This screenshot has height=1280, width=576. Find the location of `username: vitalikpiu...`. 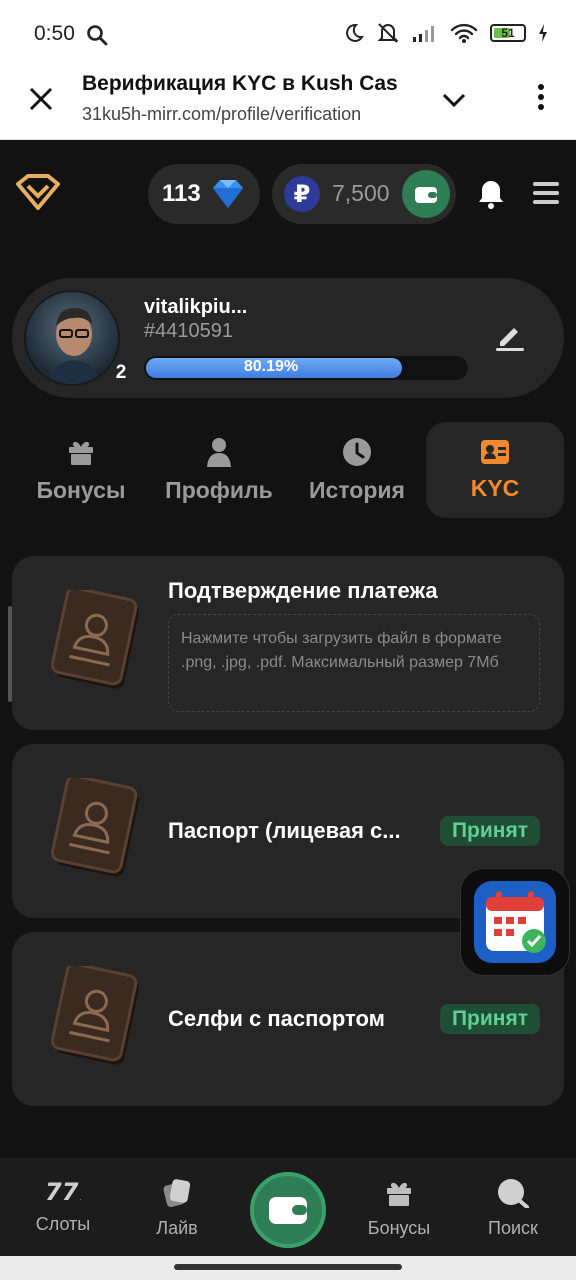

username: vitalikpiu... is located at coordinates (196, 307).